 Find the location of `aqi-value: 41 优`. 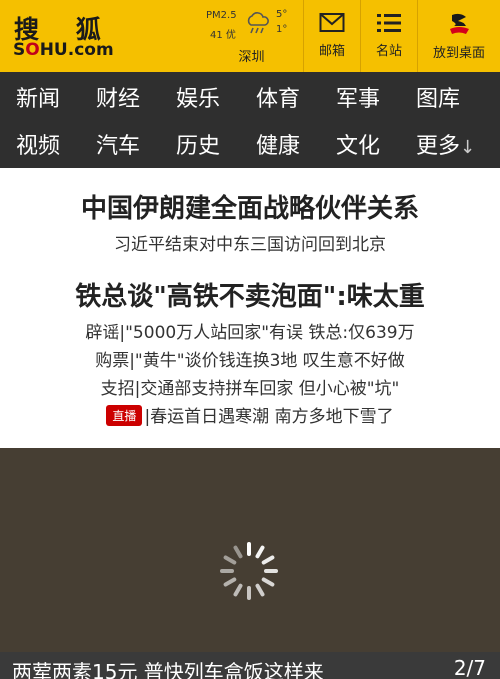

aqi-value: 41 优 is located at coordinates (223, 35).